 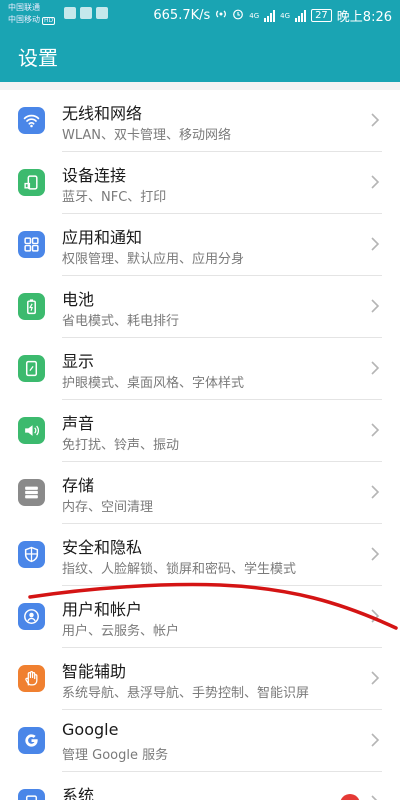 I want to click on settings-item-google: Google 管理 Google 服务, so click(x=200, y=741).